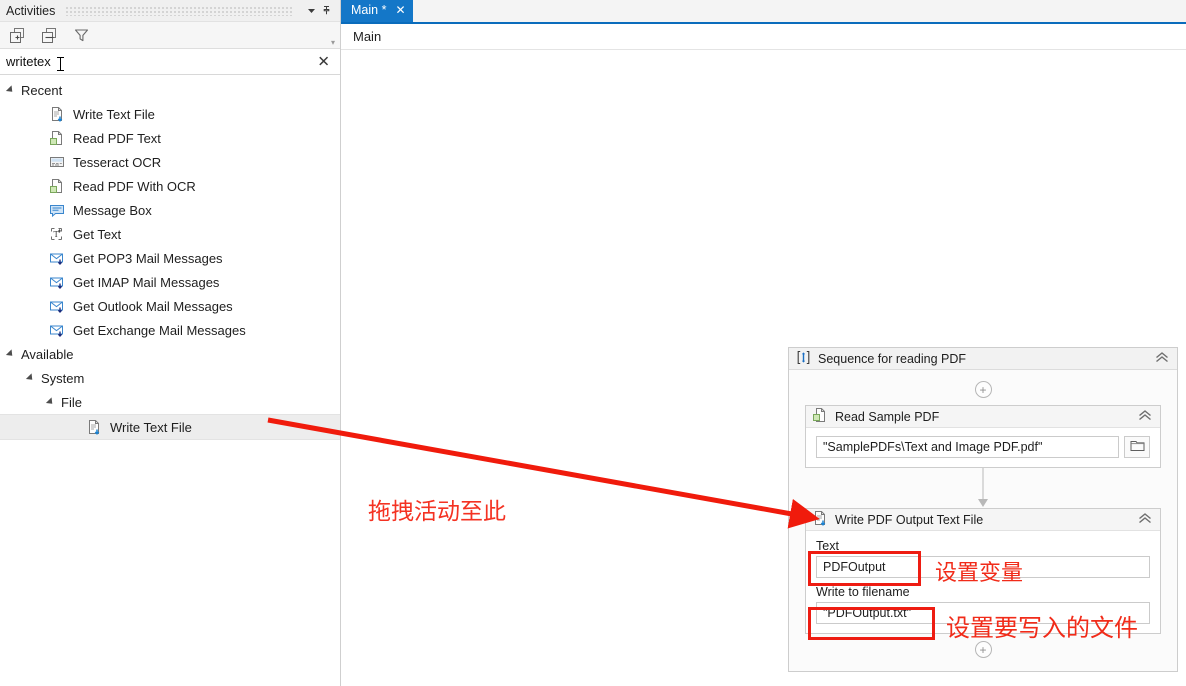  What do you see at coordinates (170, 62) in the screenshot?
I see `search-input: writetex ✕` at bounding box center [170, 62].